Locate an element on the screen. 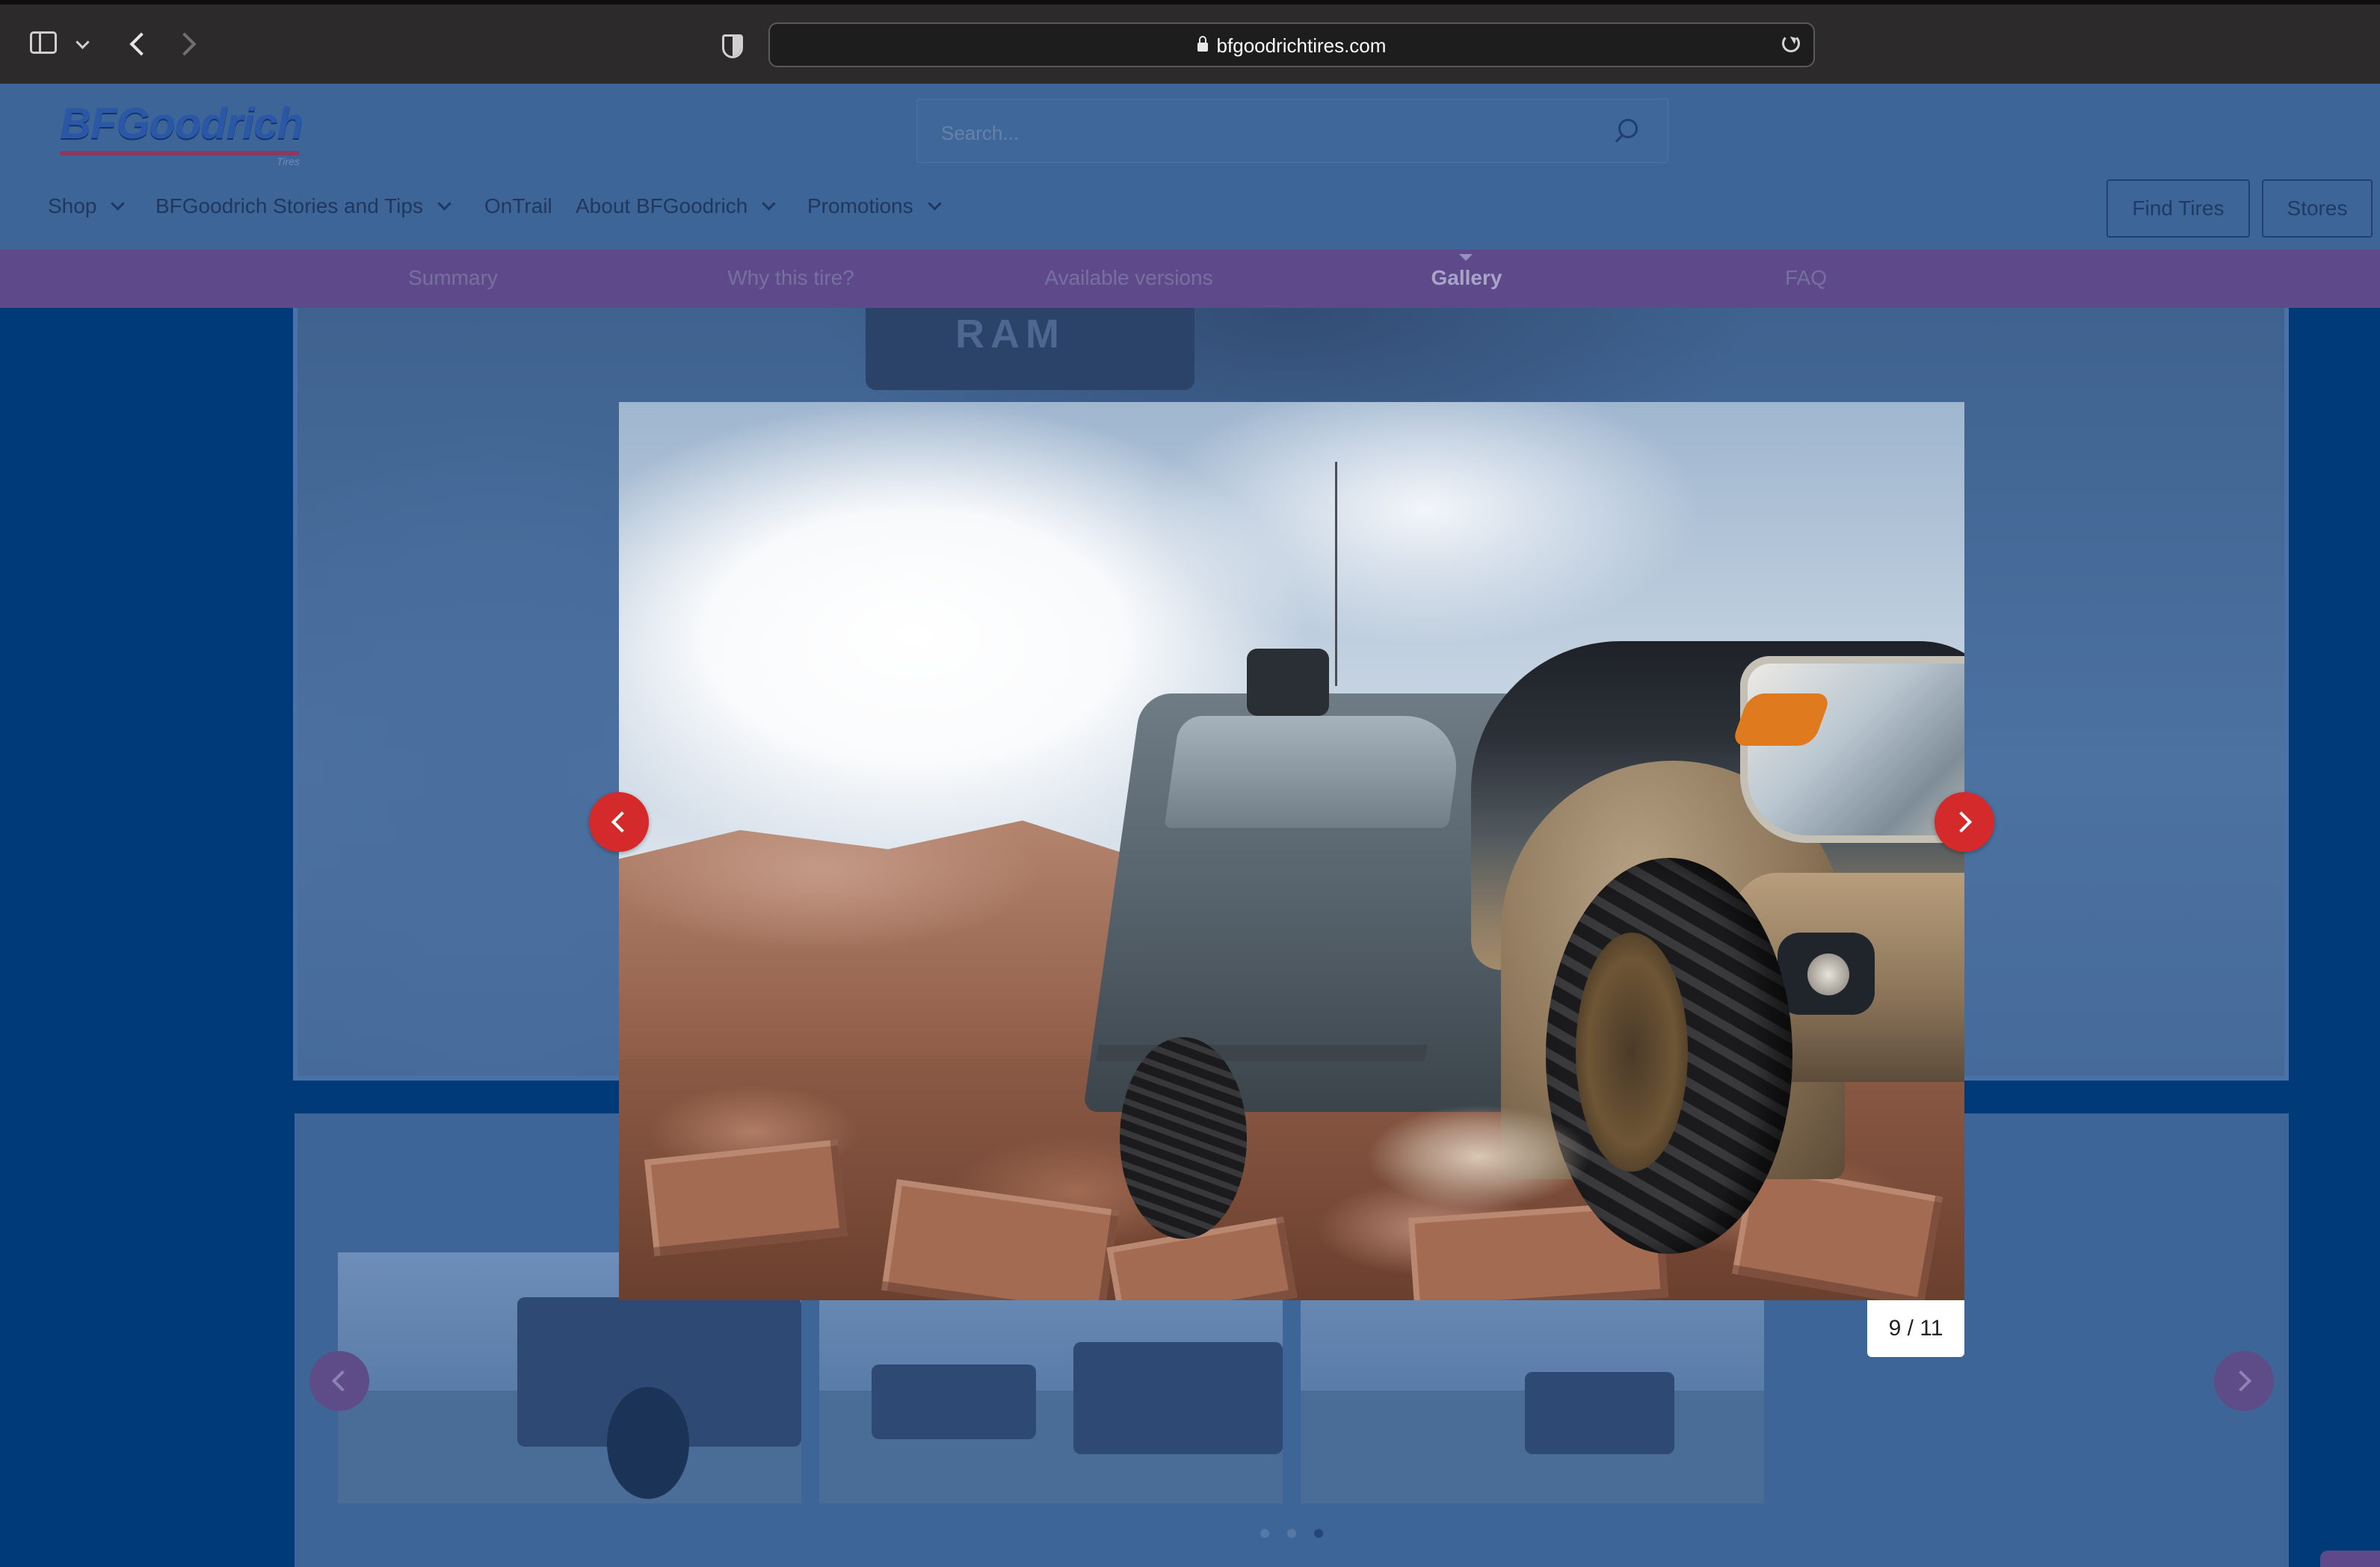 The width and height of the screenshot is (2380, 1567). active-tab-caret-icon is located at coordinates (1466, 261).